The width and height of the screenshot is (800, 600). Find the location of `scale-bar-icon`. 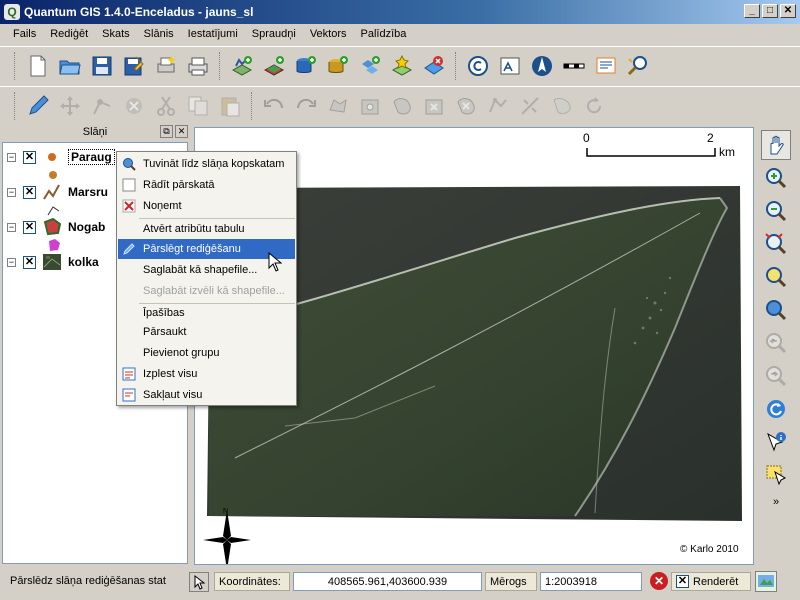

scale-bar-icon is located at coordinates (574, 66).